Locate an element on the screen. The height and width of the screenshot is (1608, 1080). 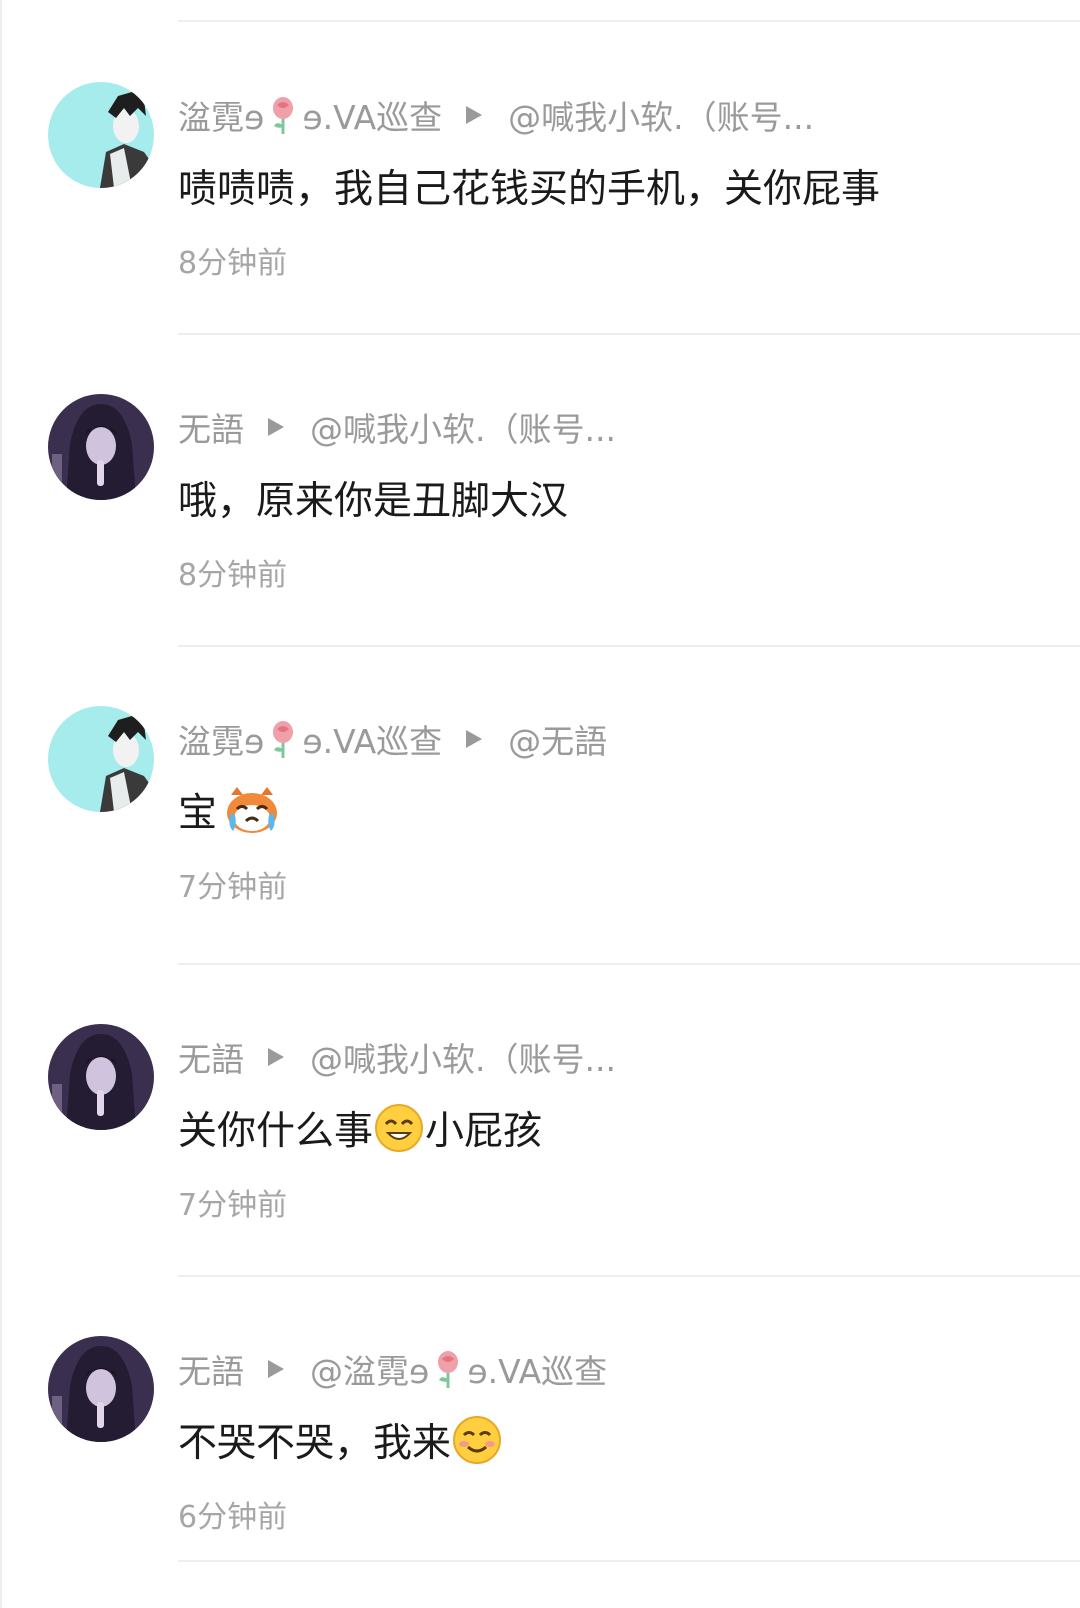
reply-to-title: ɘ.VA巡查 is located at coordinates (537, 1369).